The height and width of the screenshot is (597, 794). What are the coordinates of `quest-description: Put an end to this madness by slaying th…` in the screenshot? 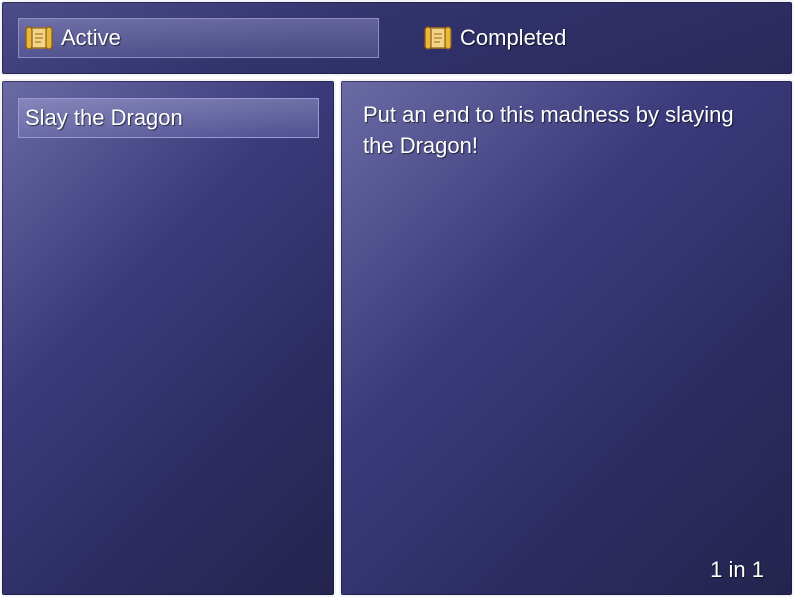 It's located at (548, 130).